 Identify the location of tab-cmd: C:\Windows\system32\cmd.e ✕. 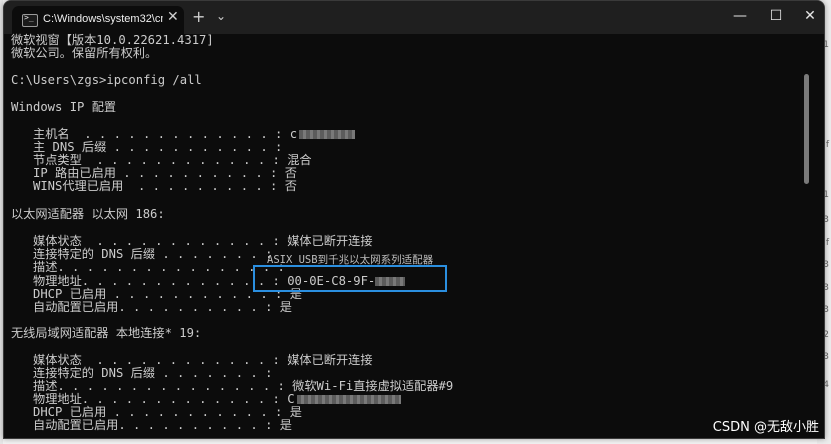
(98, 20).